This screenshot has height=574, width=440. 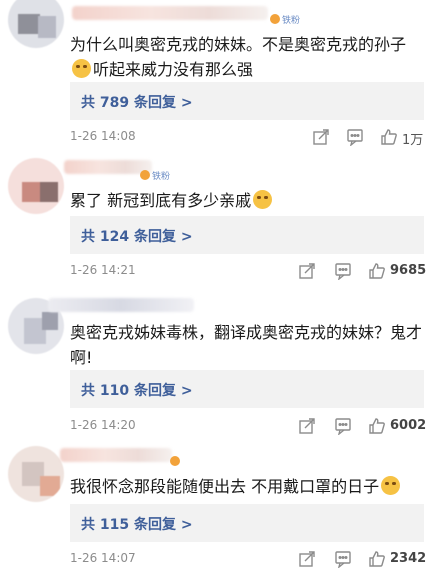 What do you see at coordinates (103, 425) in the screenshot?
I see `timestamp: 1-26 14:20` at bounding box center [103, 425].